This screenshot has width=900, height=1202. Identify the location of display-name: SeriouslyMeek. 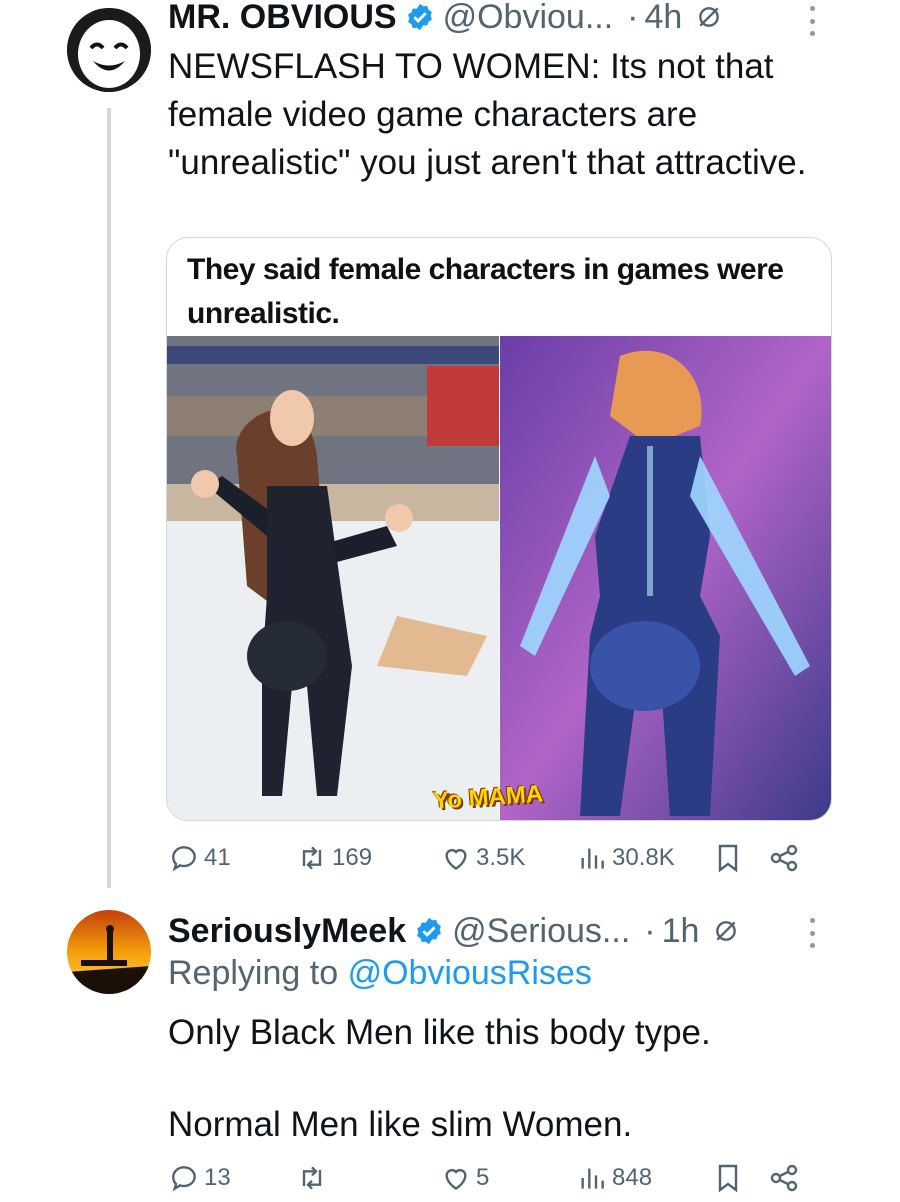
(287, 931).